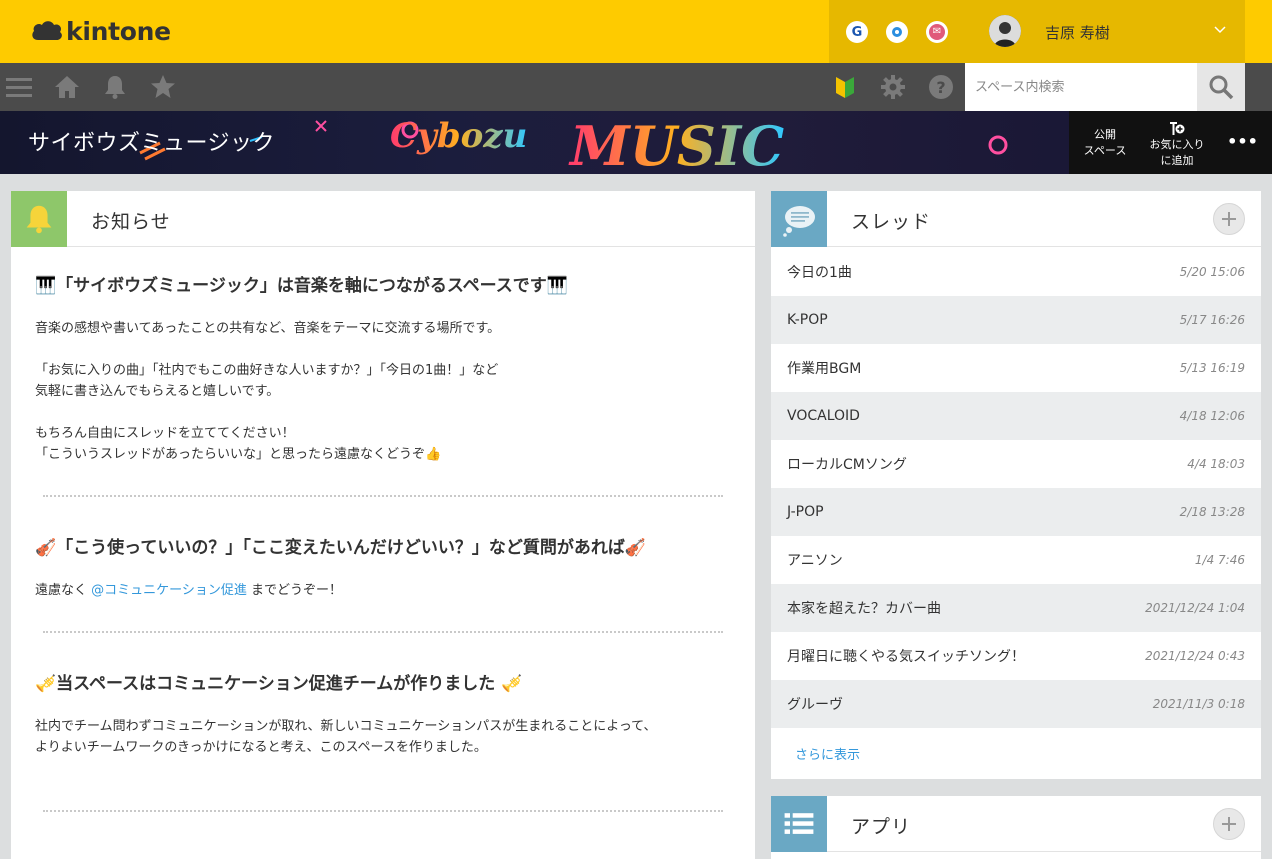  Describe the element at coordinates (268, 328) in the screenshot. I see `announcement-line: 音楽の感想や書いてあったことの共有など、音楽をテーマに交流する場所です。` at that location.